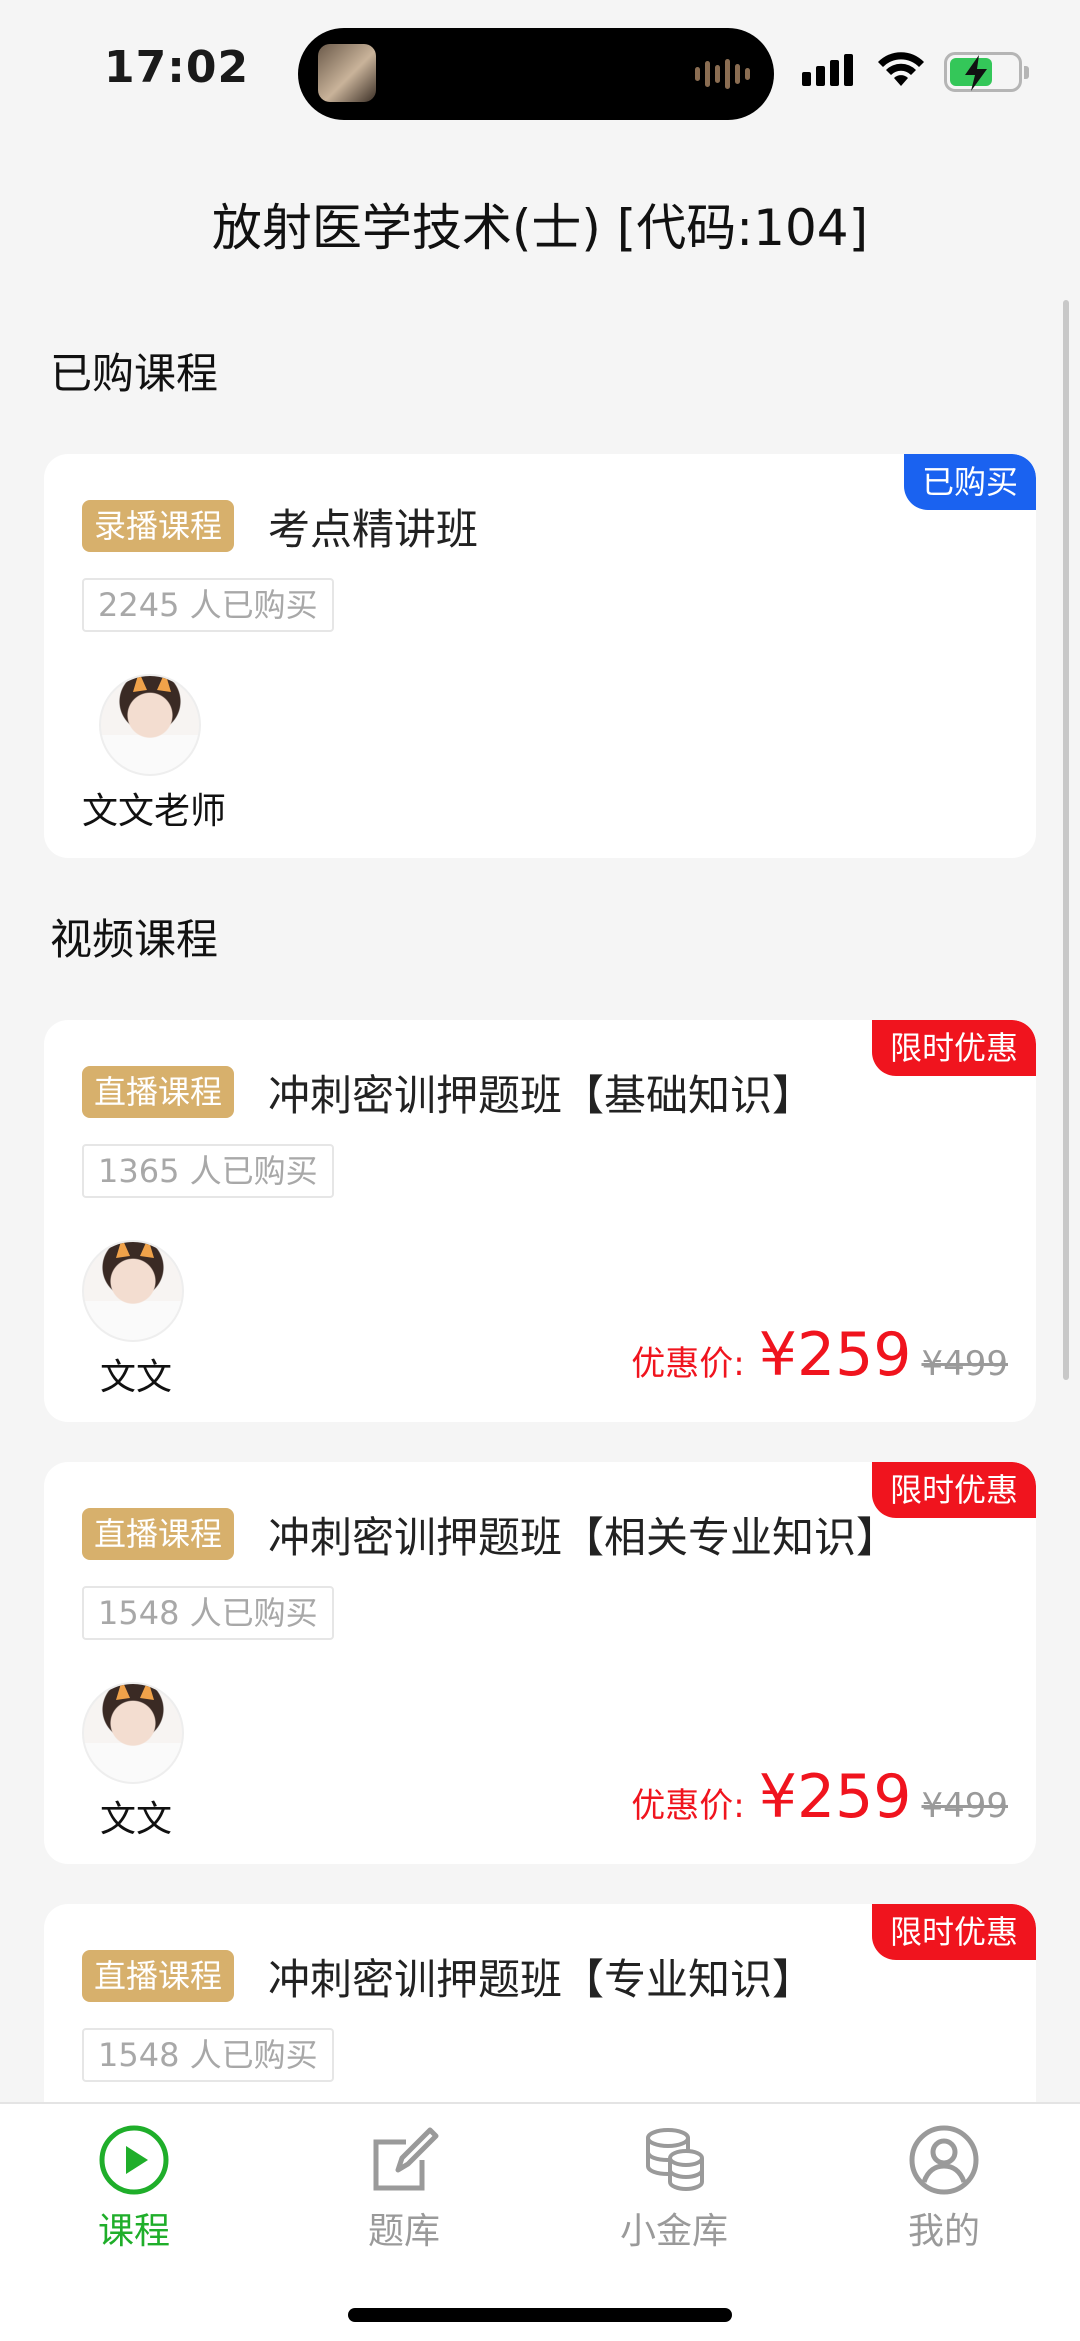 The image size is (1080, 2341). What do you see at coordinates (134, 2160) in the screenshot?
I see `play-circle-icon` at bounding box center [134, 2160].